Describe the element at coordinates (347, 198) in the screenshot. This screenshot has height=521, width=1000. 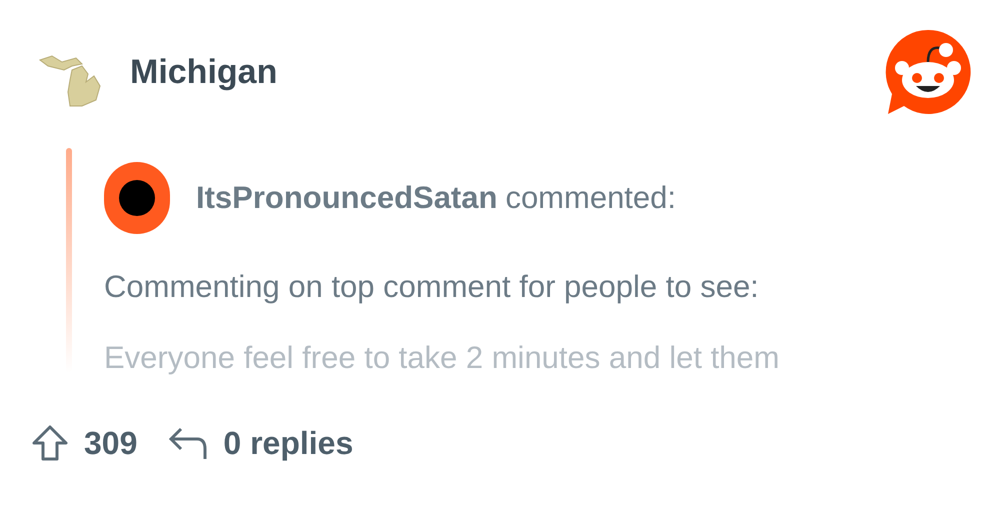
I see `username: ItsPronouncedSatan` at that location.